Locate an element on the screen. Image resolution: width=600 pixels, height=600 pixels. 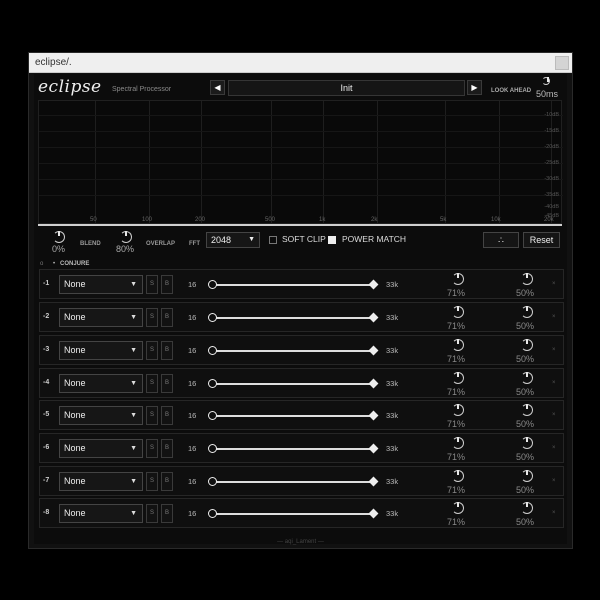
reset-button: Reset is located at coordinates (541, 240).